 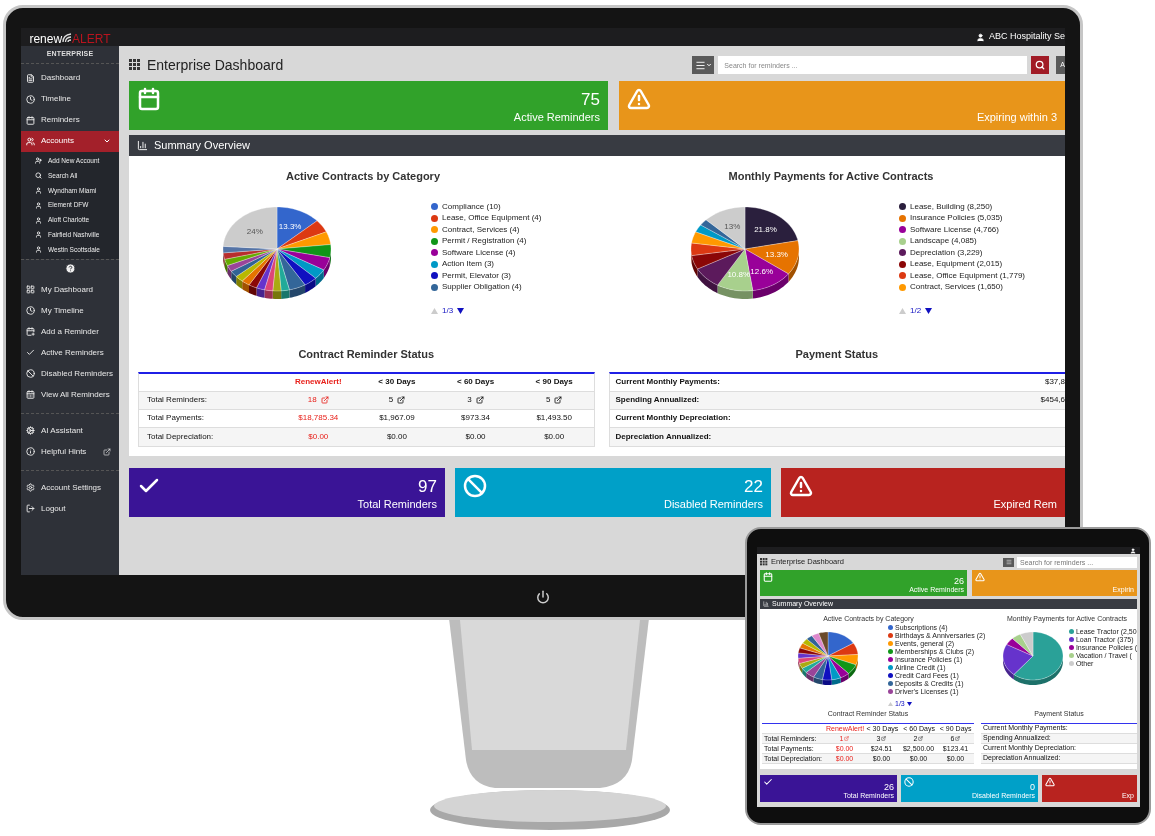 What do you see at coordinates (70, 395) in the screenshot?
I see `sidebar-item: View All Reminders` at bounding box center [70, 395].